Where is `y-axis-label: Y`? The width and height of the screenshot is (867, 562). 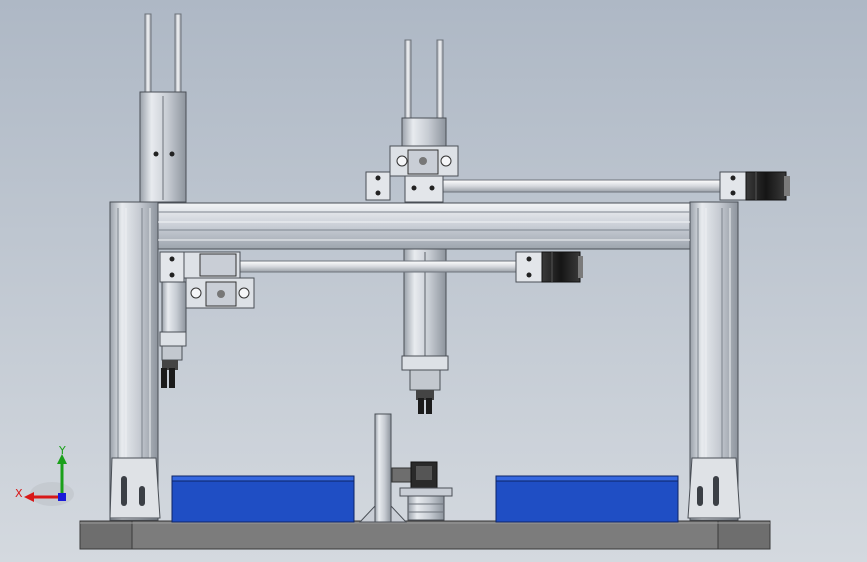 y-axis-label: Y is located at coordinates (62, 450).